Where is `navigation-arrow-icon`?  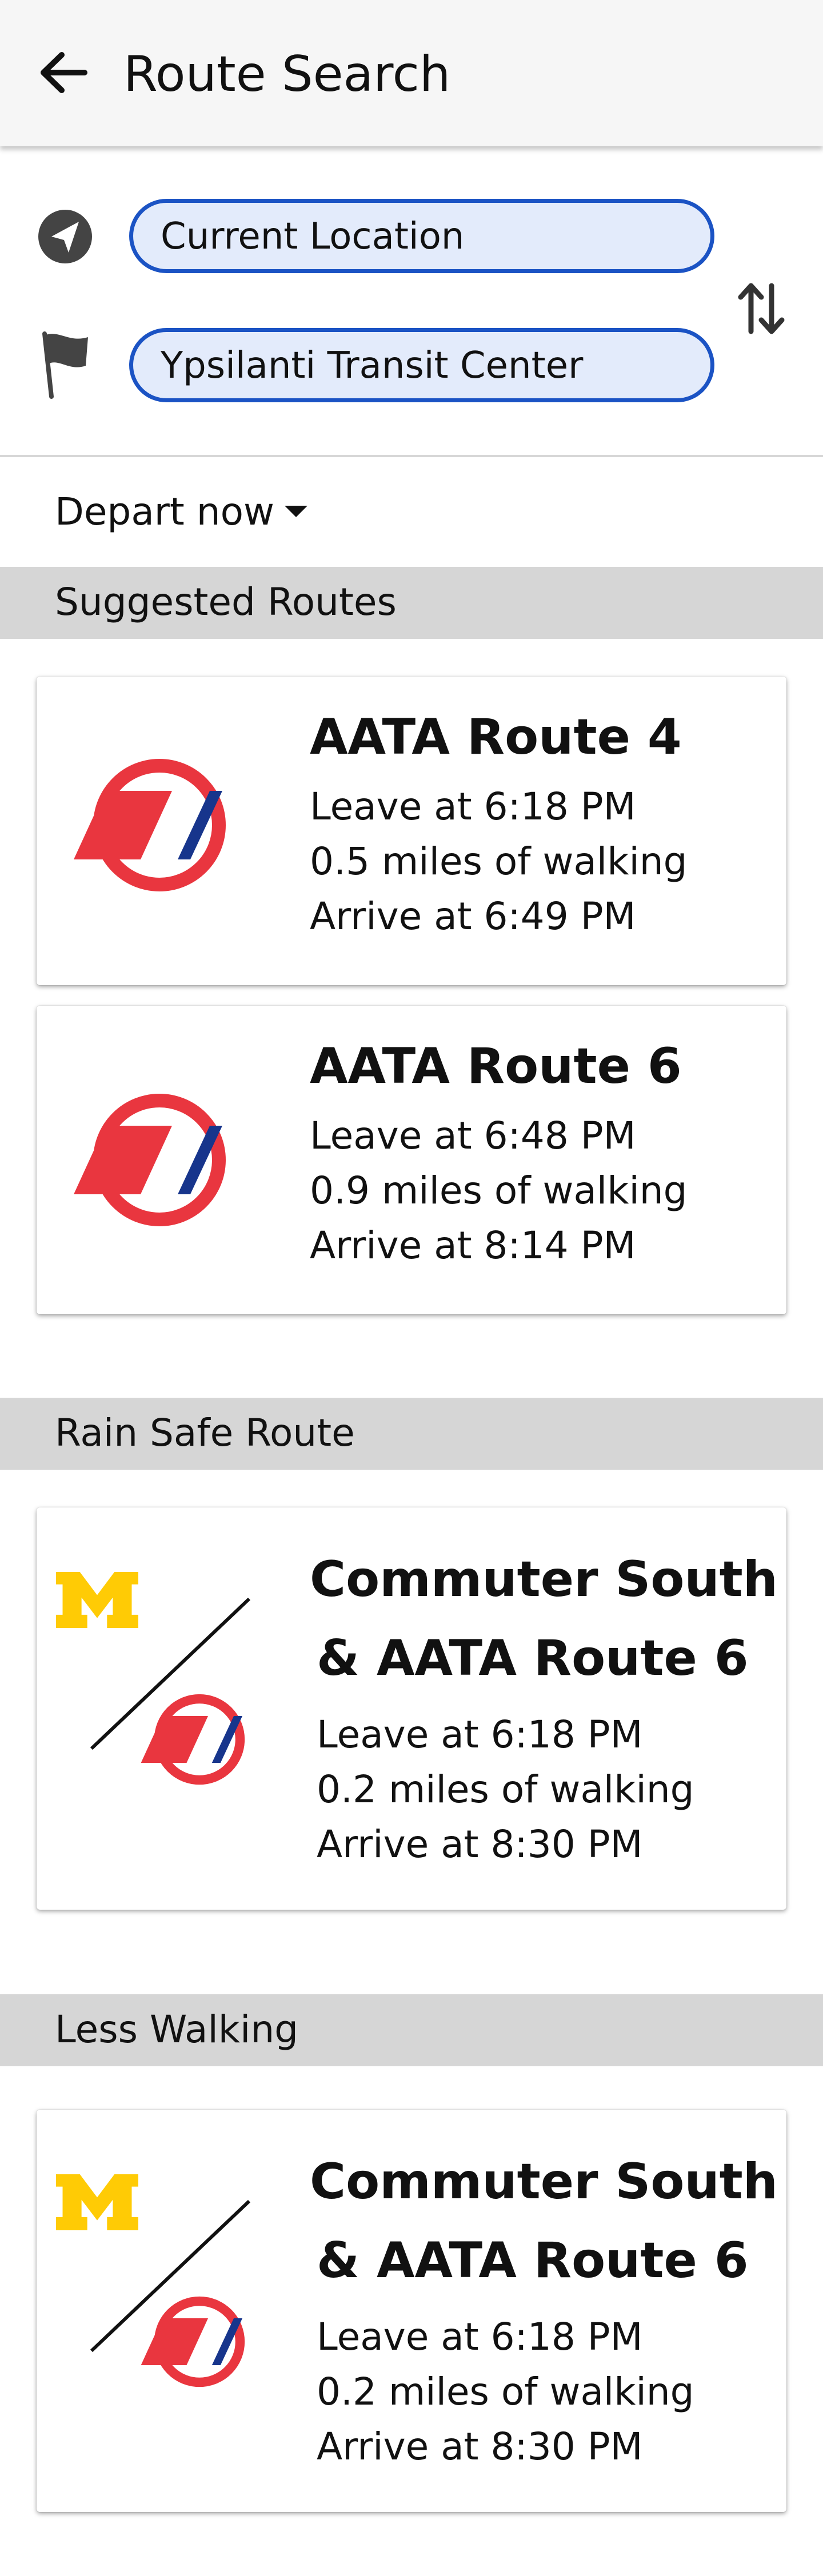 navigation-arrow-icon is located at coordinates (65, 236).